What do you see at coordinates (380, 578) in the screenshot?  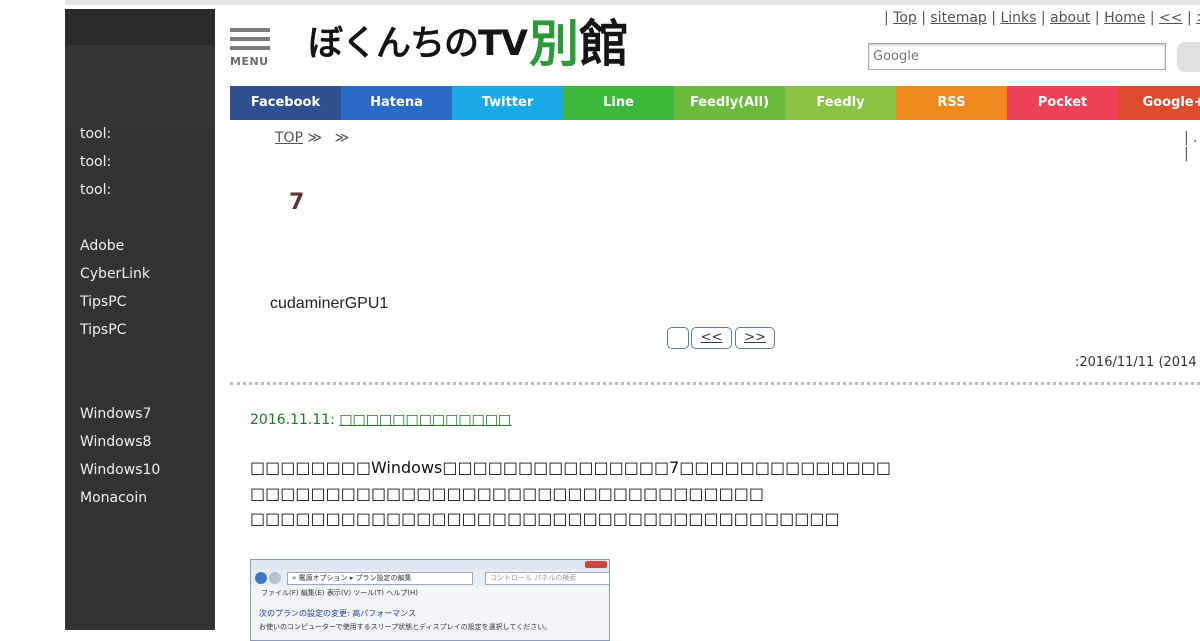 I see `screenshot-path: « 電源オプション ▸ プラン設定の編集` at bounding box center [380, 578].